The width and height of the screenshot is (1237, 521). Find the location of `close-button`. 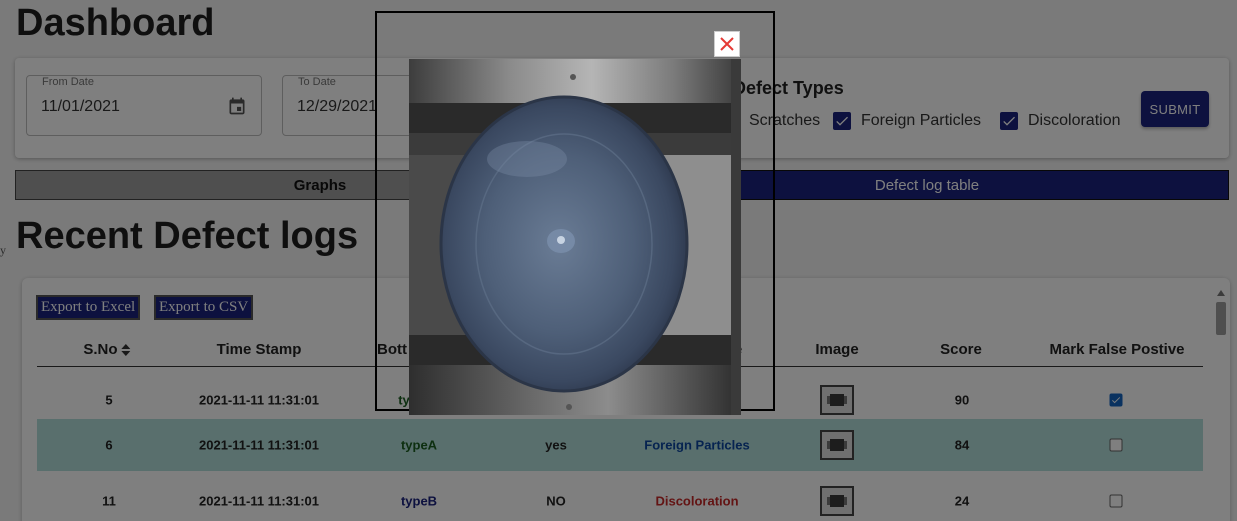

close-button is located at coordinates (727, 44).